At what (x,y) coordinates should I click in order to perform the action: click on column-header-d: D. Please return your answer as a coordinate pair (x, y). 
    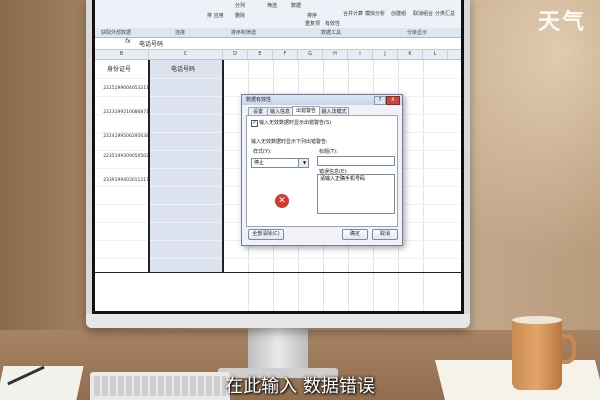
    Looking at the image, I should click on (235, 54).